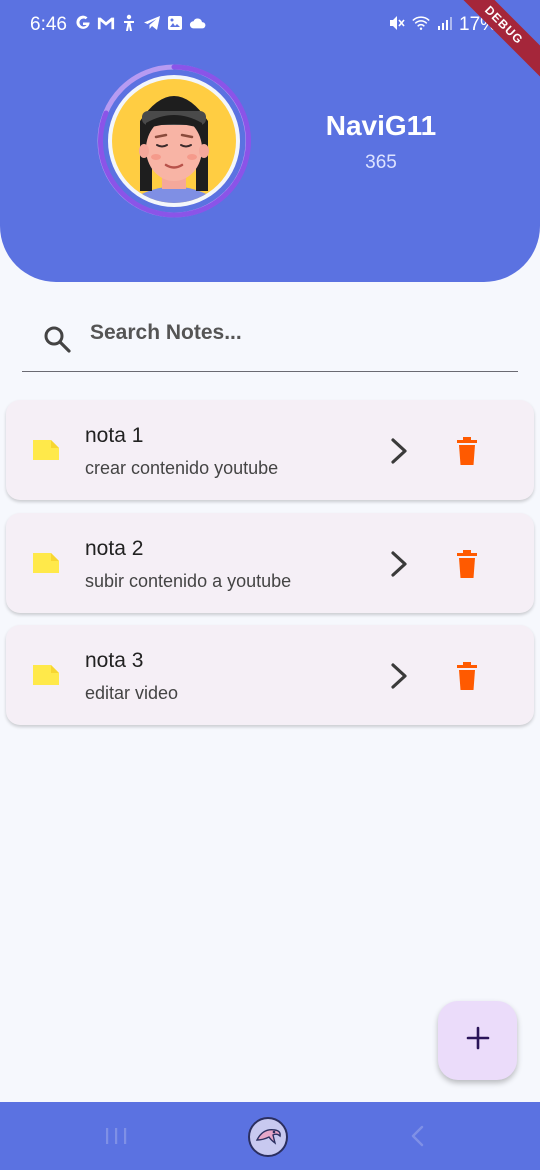 The width and height of the screenshot is (540, 1170). What do you see at coordinates (418, 1136) in the screenshot?
I see `back-icon` at bounding box center [418, 1136].